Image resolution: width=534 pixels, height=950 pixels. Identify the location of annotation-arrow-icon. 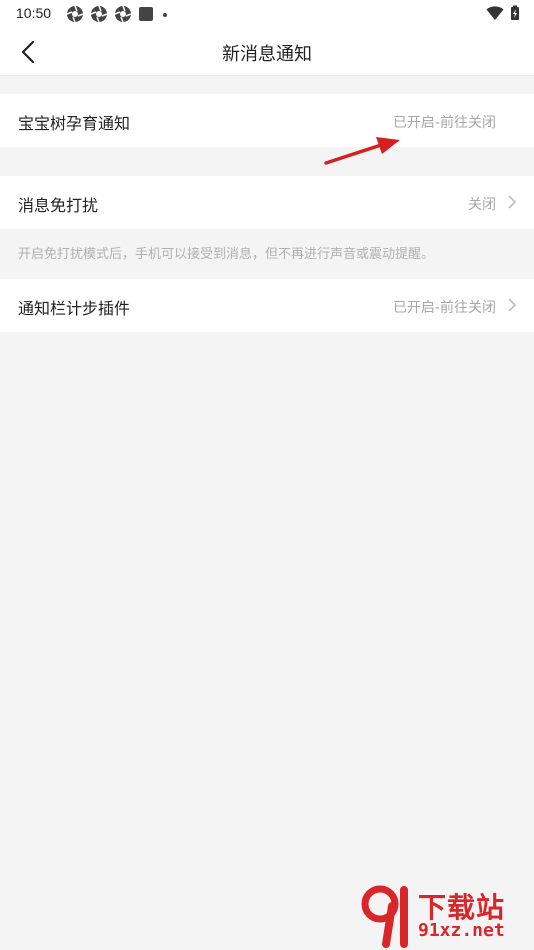
(362, 151).